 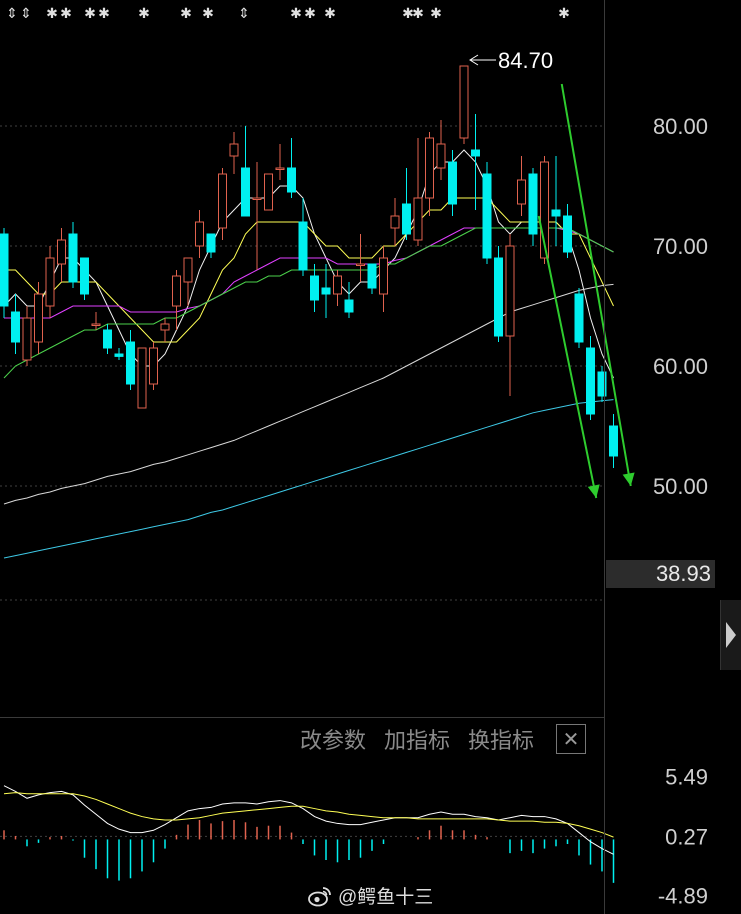 What do you see at coordinates (319, 896) in the screenshot?
I see `weibo-logo-icon` at bounding box center [319, 896].